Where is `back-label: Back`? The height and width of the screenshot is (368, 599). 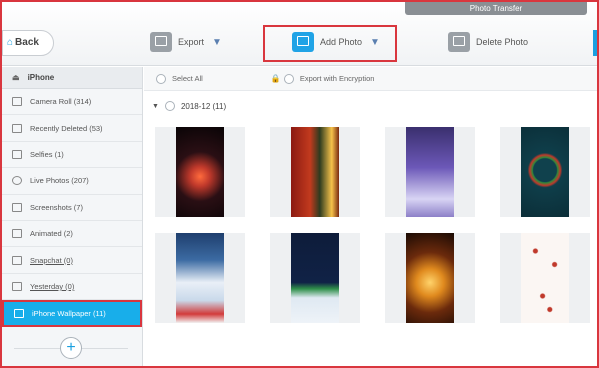
back-label: Back is located at coordinates (27, 42).